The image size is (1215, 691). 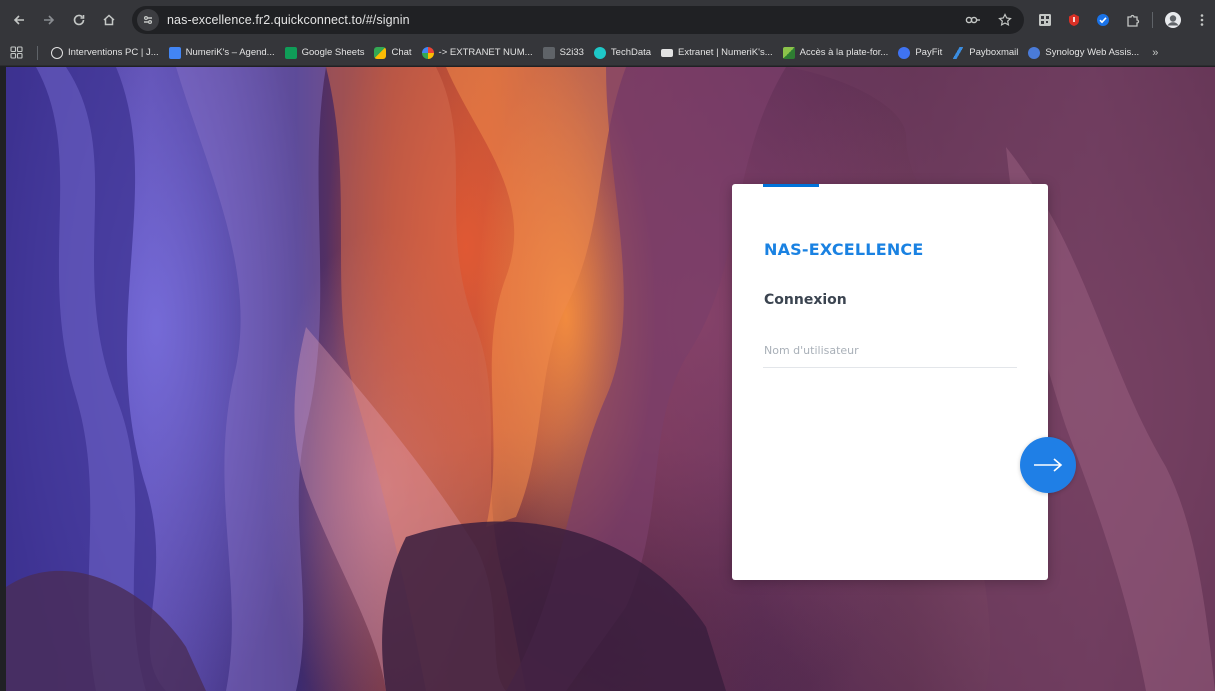 I want to click on back-icon, so click(x=19, y=20).